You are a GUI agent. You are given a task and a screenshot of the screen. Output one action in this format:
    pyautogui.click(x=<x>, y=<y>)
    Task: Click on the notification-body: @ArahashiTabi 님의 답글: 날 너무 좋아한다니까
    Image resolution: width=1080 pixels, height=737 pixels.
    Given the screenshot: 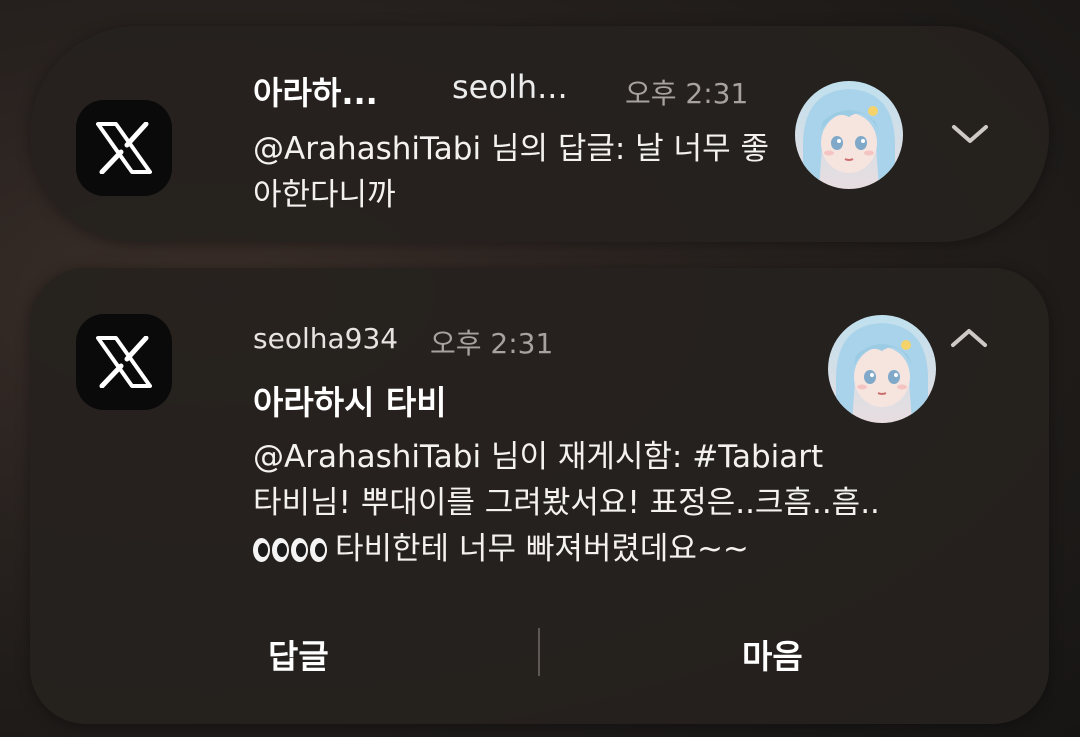 What is the action you would take?
    pyautogui.click(x=511, y=172)
    